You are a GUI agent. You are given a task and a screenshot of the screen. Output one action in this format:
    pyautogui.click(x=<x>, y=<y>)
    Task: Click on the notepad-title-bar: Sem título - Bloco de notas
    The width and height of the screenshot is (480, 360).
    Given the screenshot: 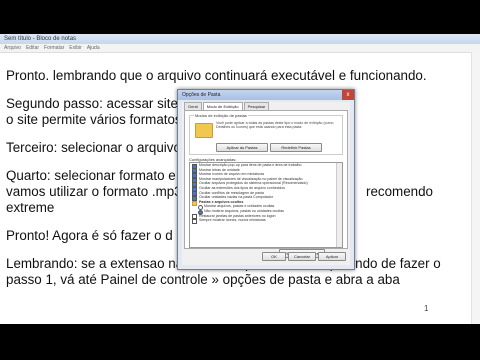 What is the action you would take?
    pyautogui.click(x=240, y=39)
    